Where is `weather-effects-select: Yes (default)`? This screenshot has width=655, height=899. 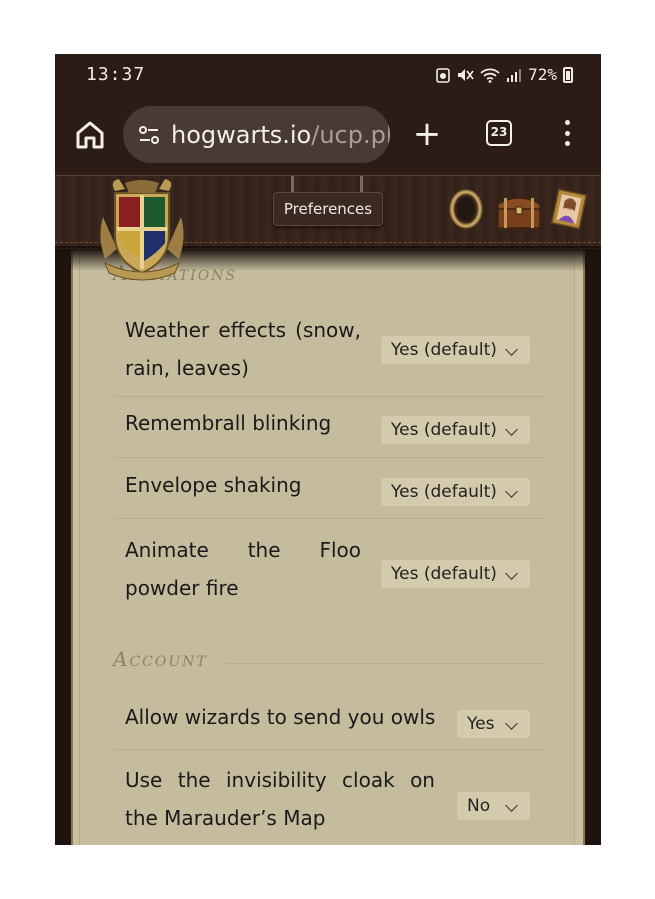
weather-effects-select: Yes (default) is located at coordinates (455, 350).